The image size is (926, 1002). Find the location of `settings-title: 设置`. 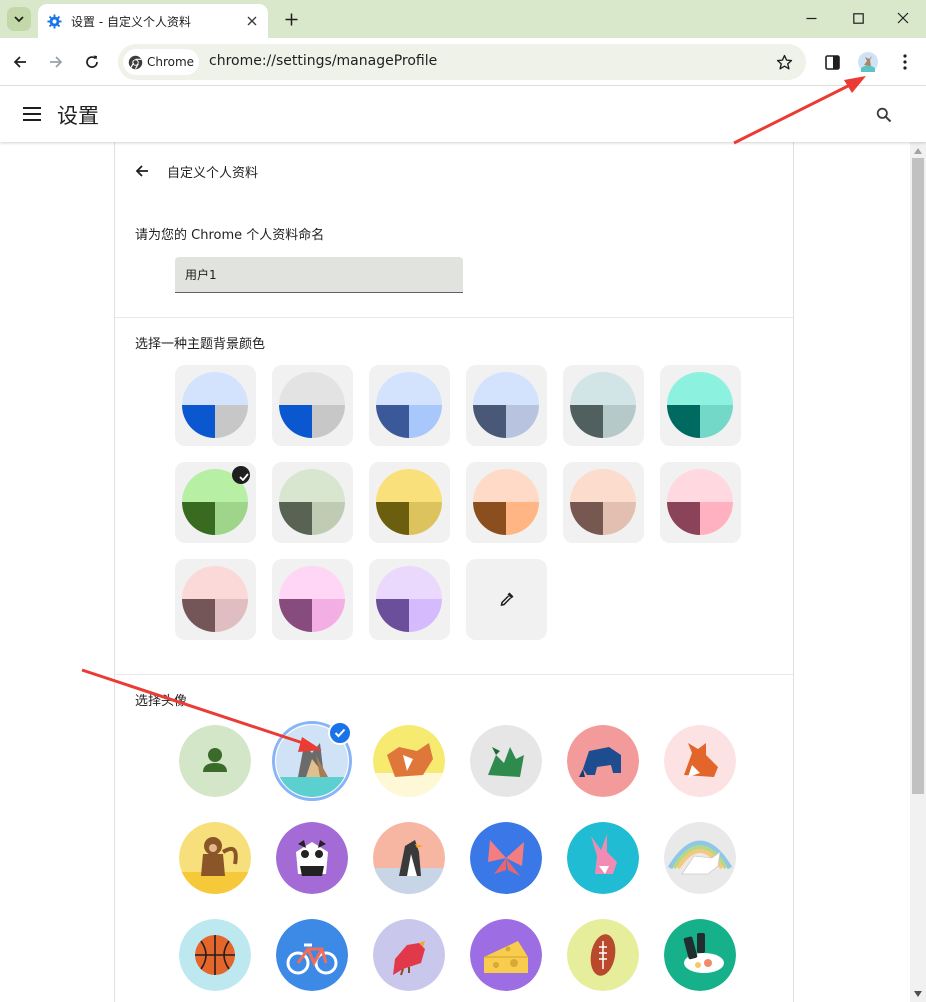

settings-title: 设置 is located at coordinates (78, 116).